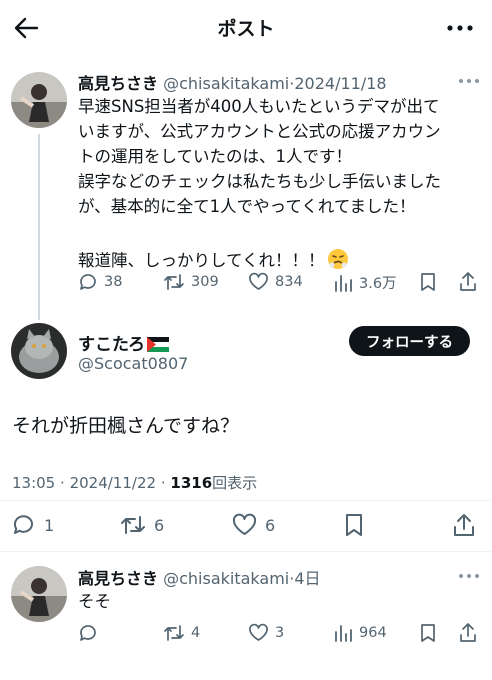  What do you see at coordinates (373, 633) in the screenshot?
I see `view-count: 964` at bounding box center [373, 633].